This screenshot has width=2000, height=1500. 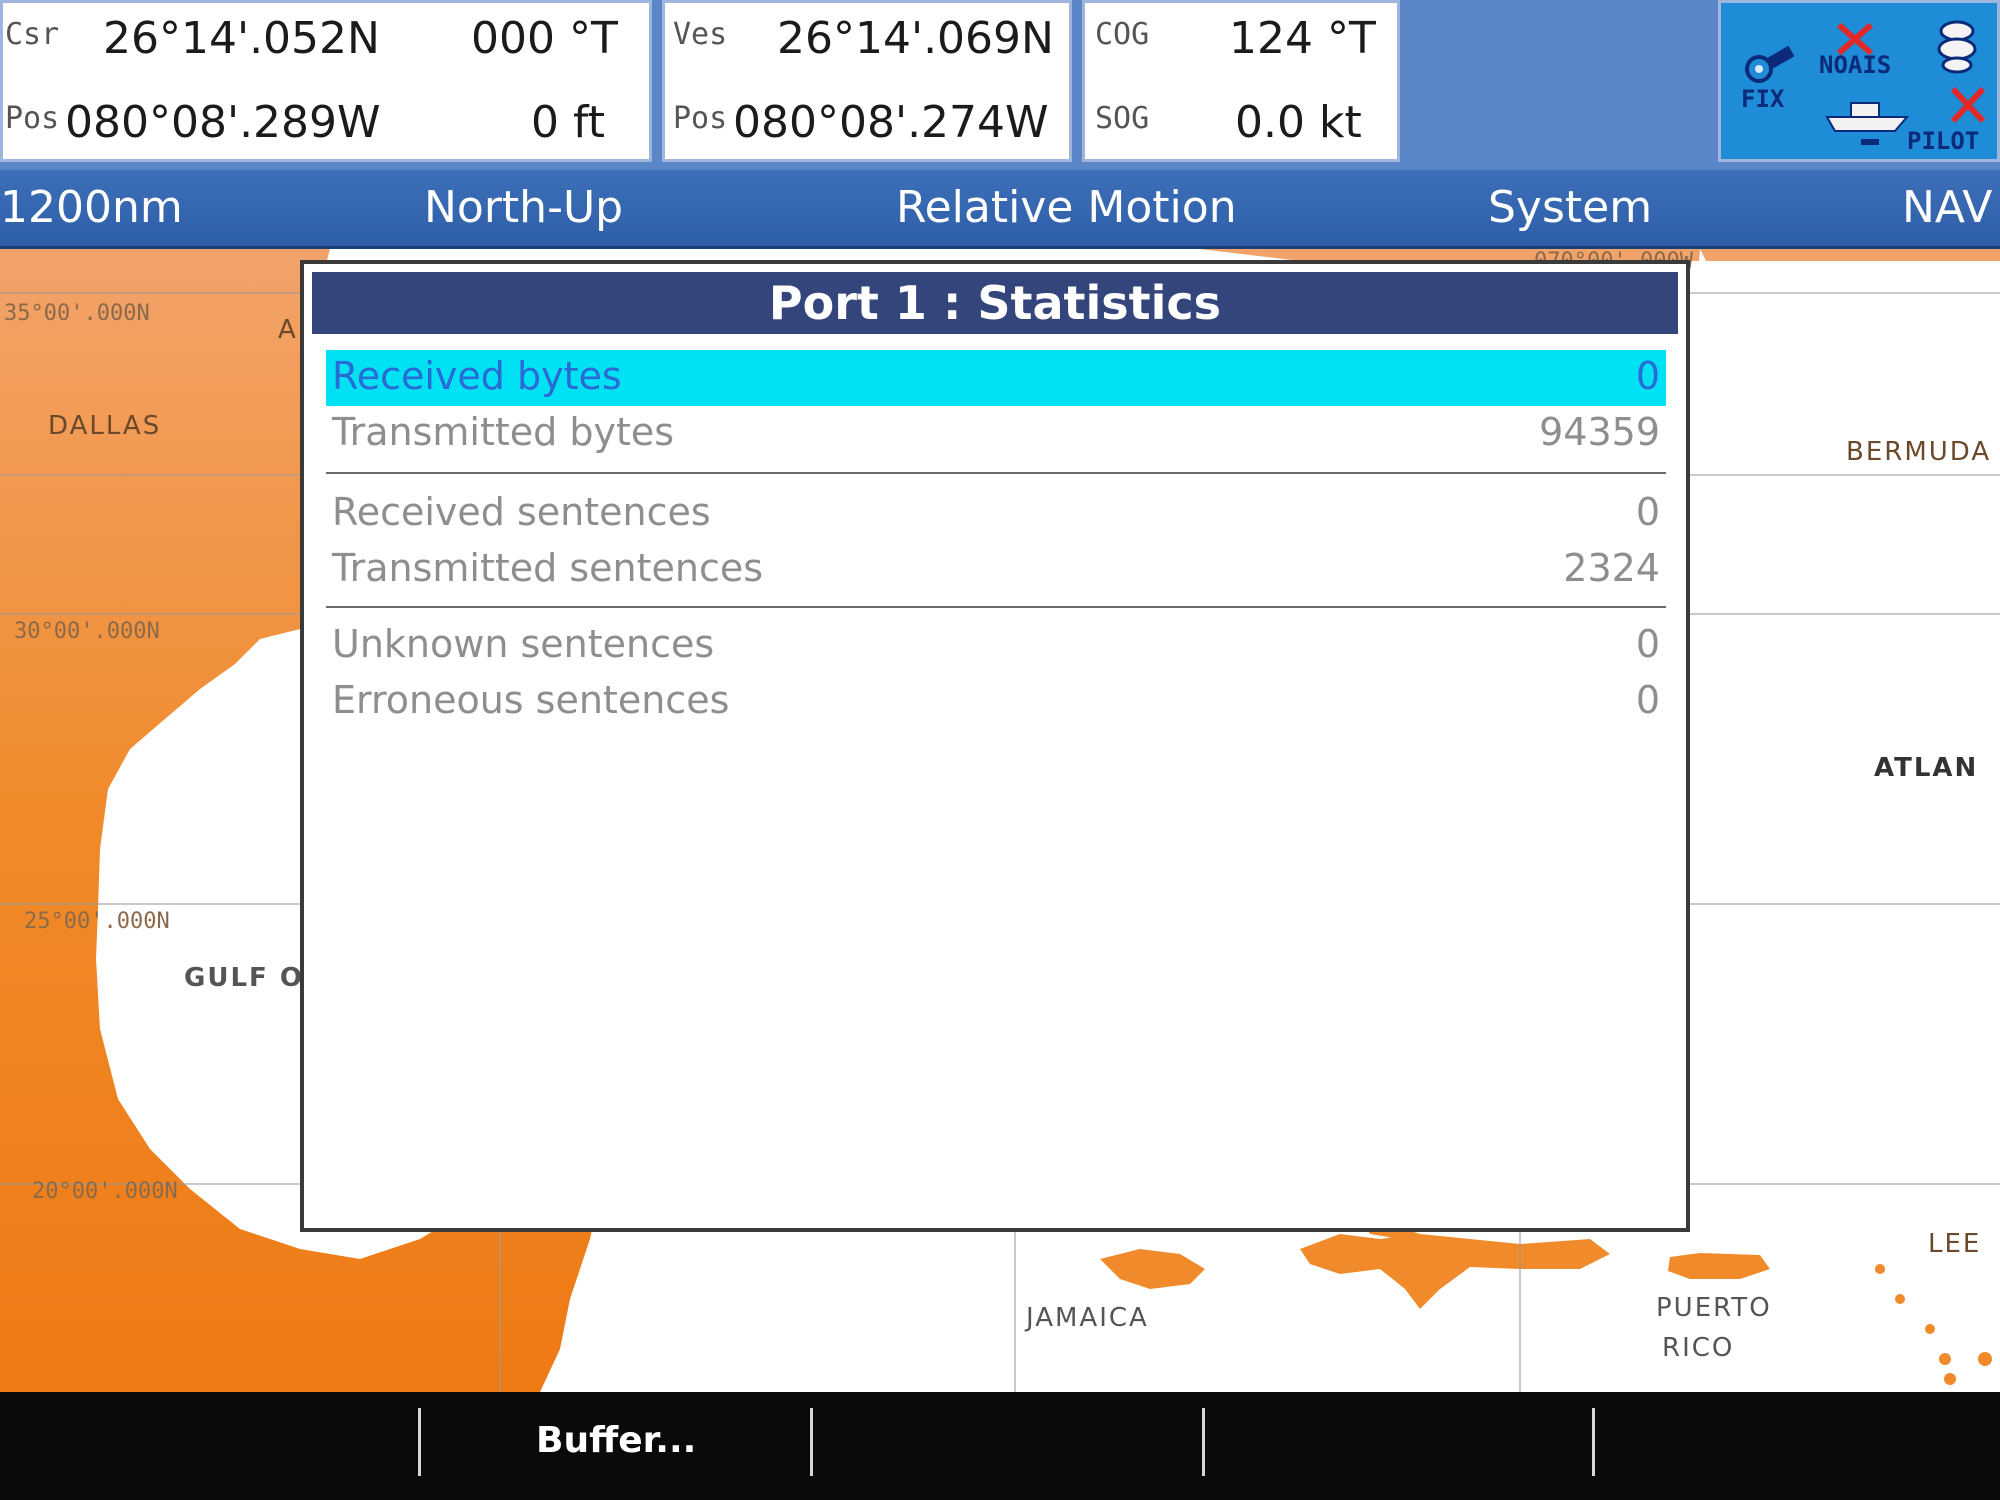 I want to click on cog-sog-panel: COG 124 °T SOG 0.0 kt, so click(x=1241, y=81).